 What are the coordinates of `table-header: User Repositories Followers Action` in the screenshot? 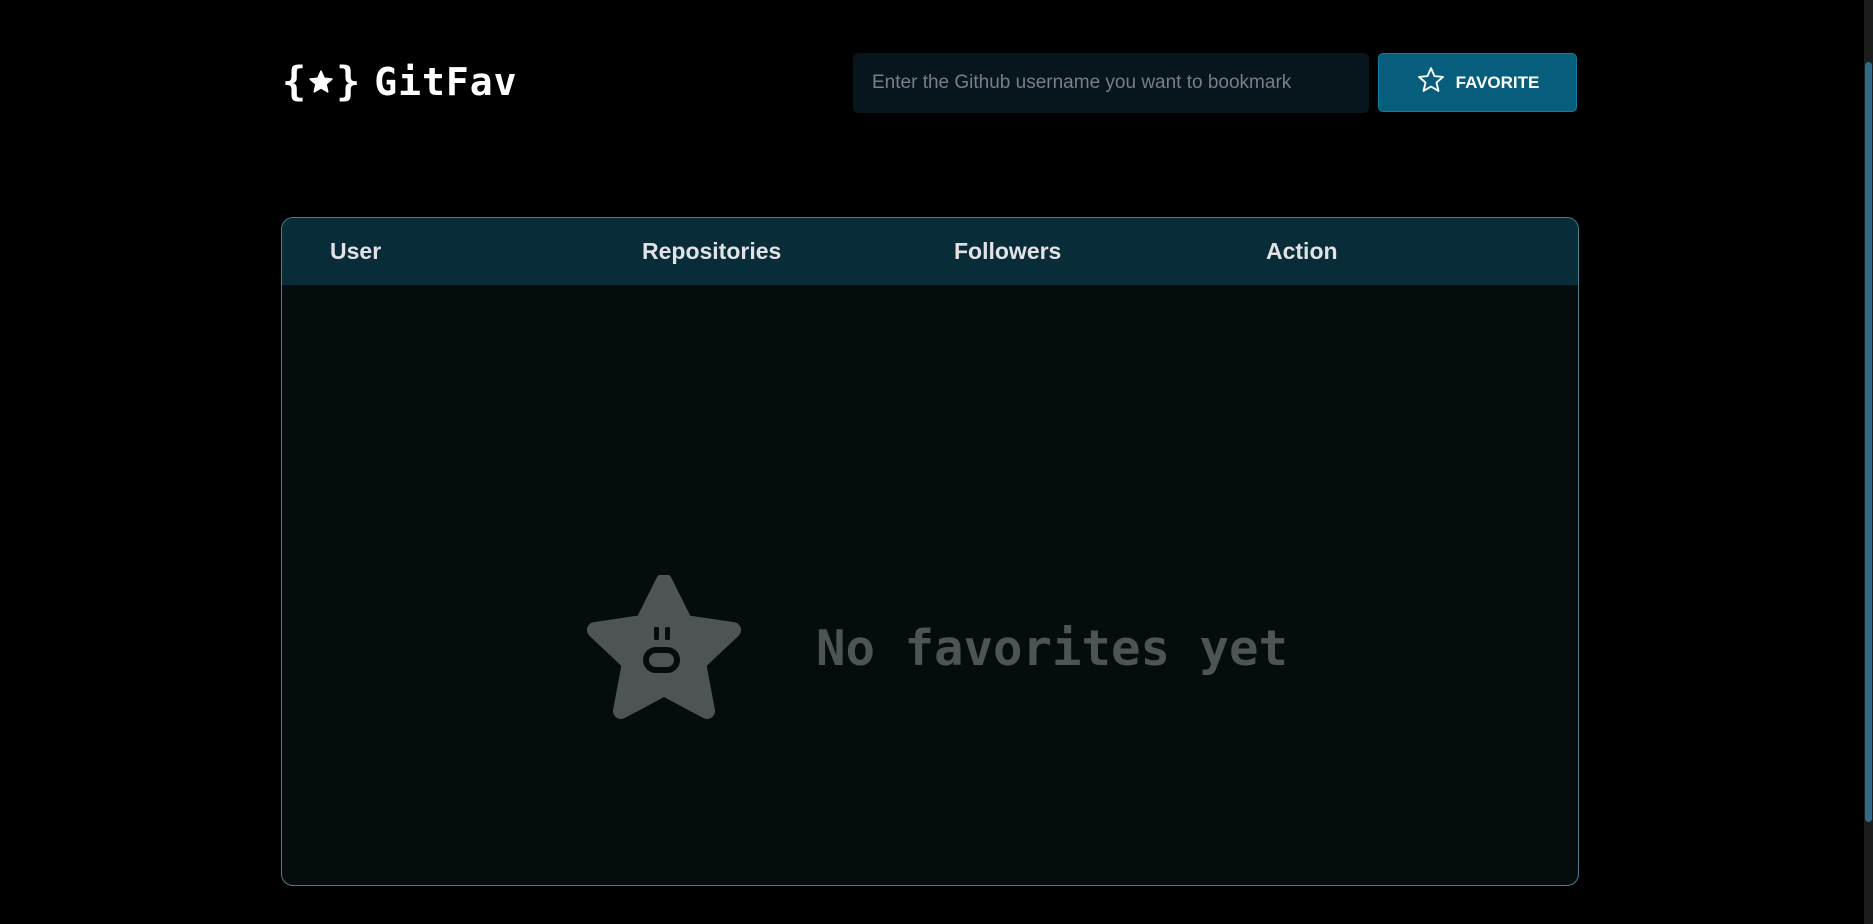 It's located at (930, 251).